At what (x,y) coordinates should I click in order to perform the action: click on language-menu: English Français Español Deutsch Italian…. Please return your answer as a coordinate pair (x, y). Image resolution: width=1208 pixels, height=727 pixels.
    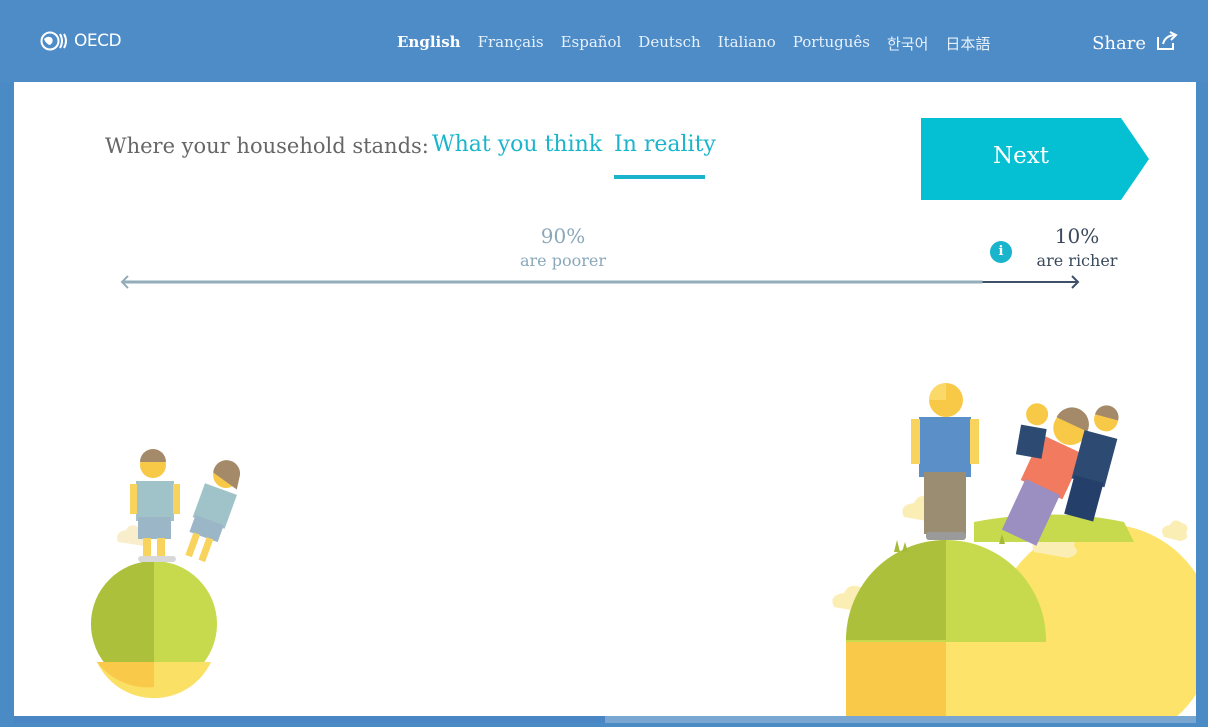
    Looking at the image, I should click on (693, 43).